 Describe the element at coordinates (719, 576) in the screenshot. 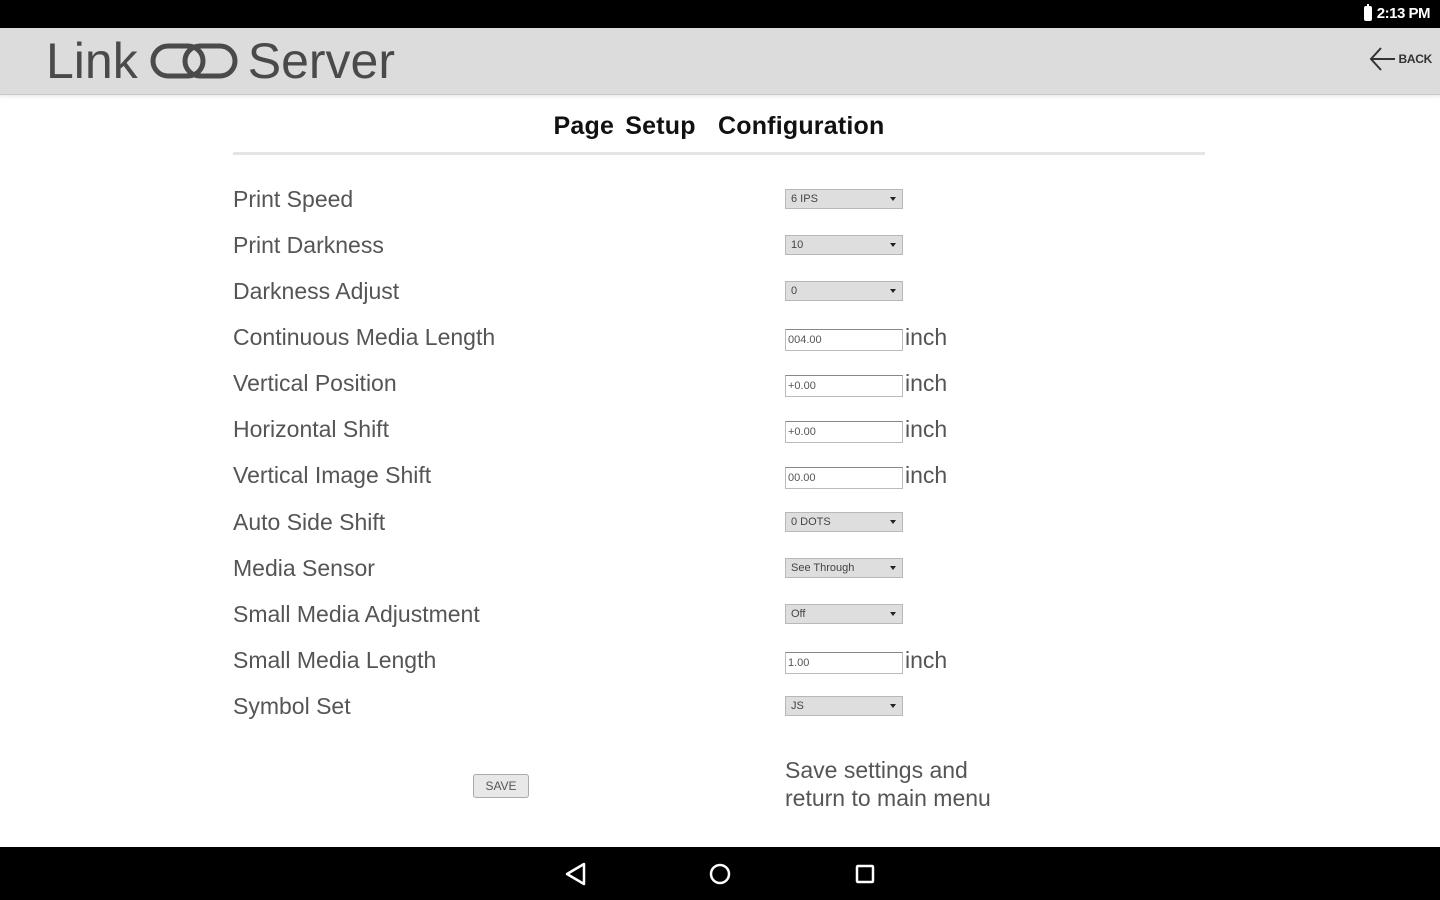

I see `row-media-sensor: Media Sensor See Through` at that location.